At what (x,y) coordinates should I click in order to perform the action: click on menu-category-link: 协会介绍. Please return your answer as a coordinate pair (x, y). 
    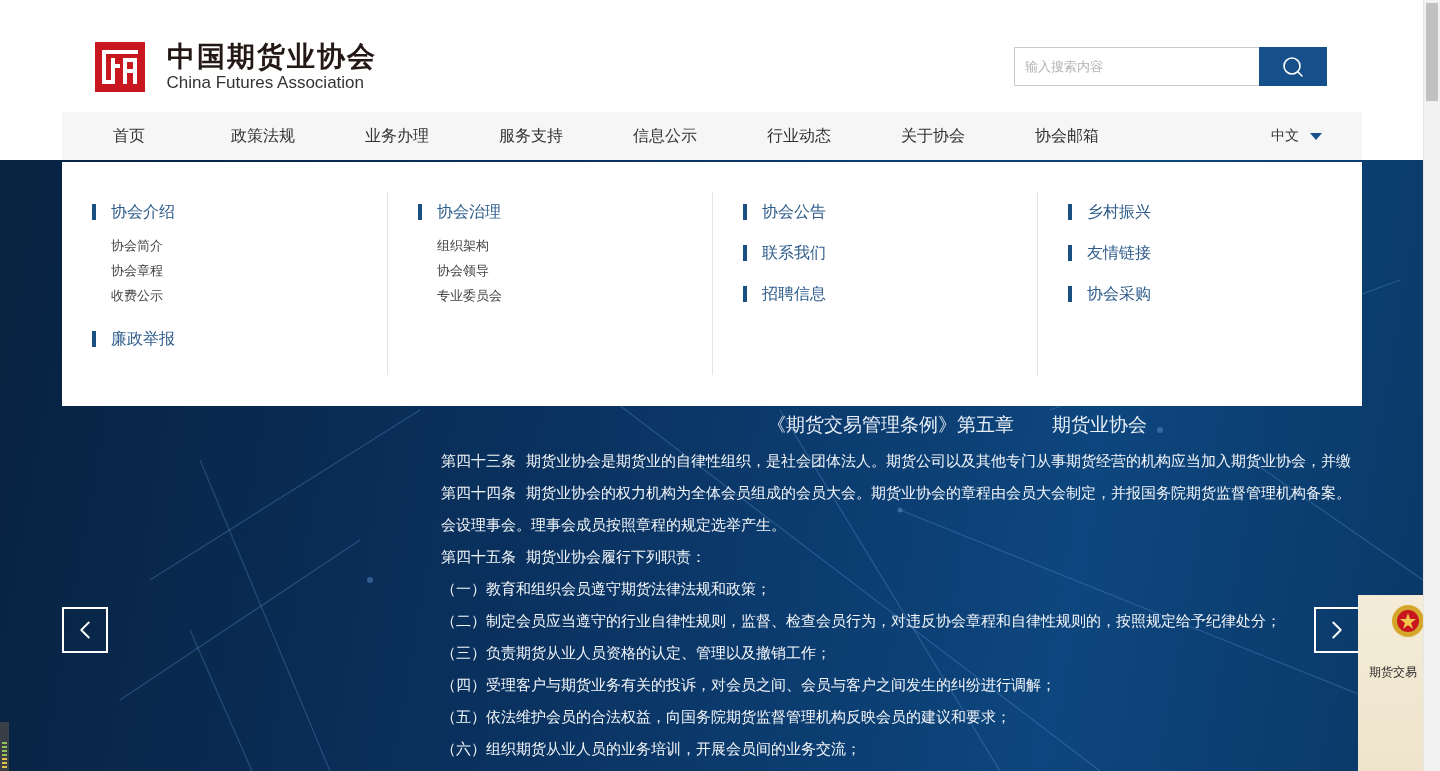
    Looking at the image, I should click on (142, 212).